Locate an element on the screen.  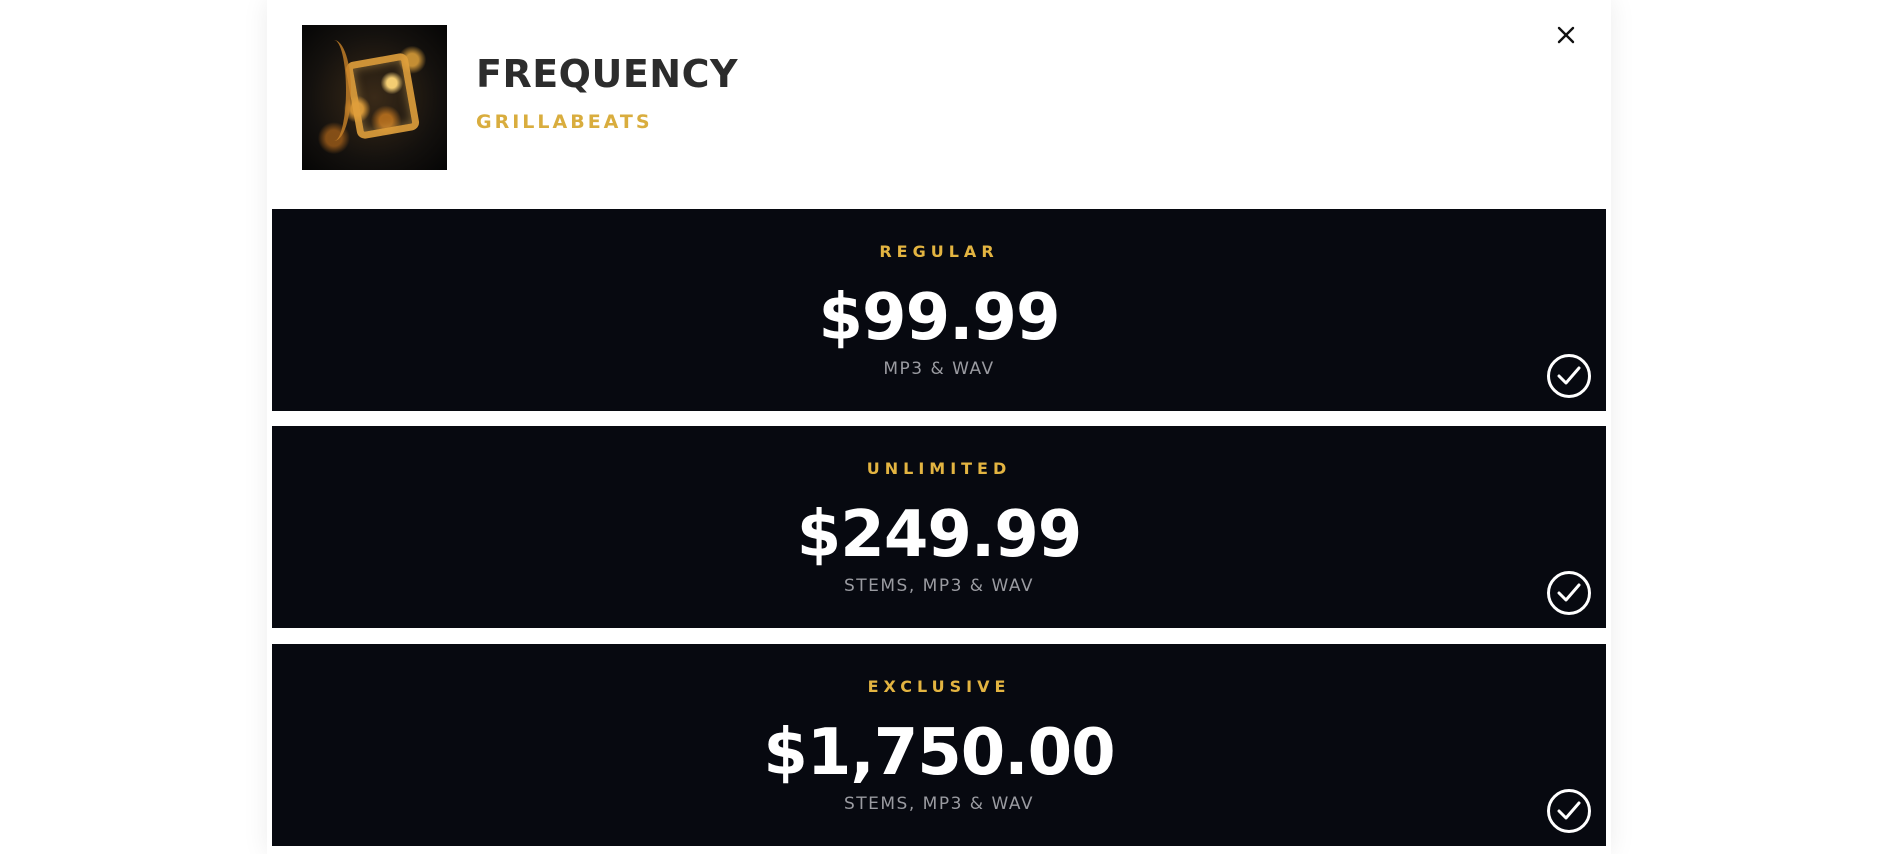
close-icon is located at coordinates (1566, 35).